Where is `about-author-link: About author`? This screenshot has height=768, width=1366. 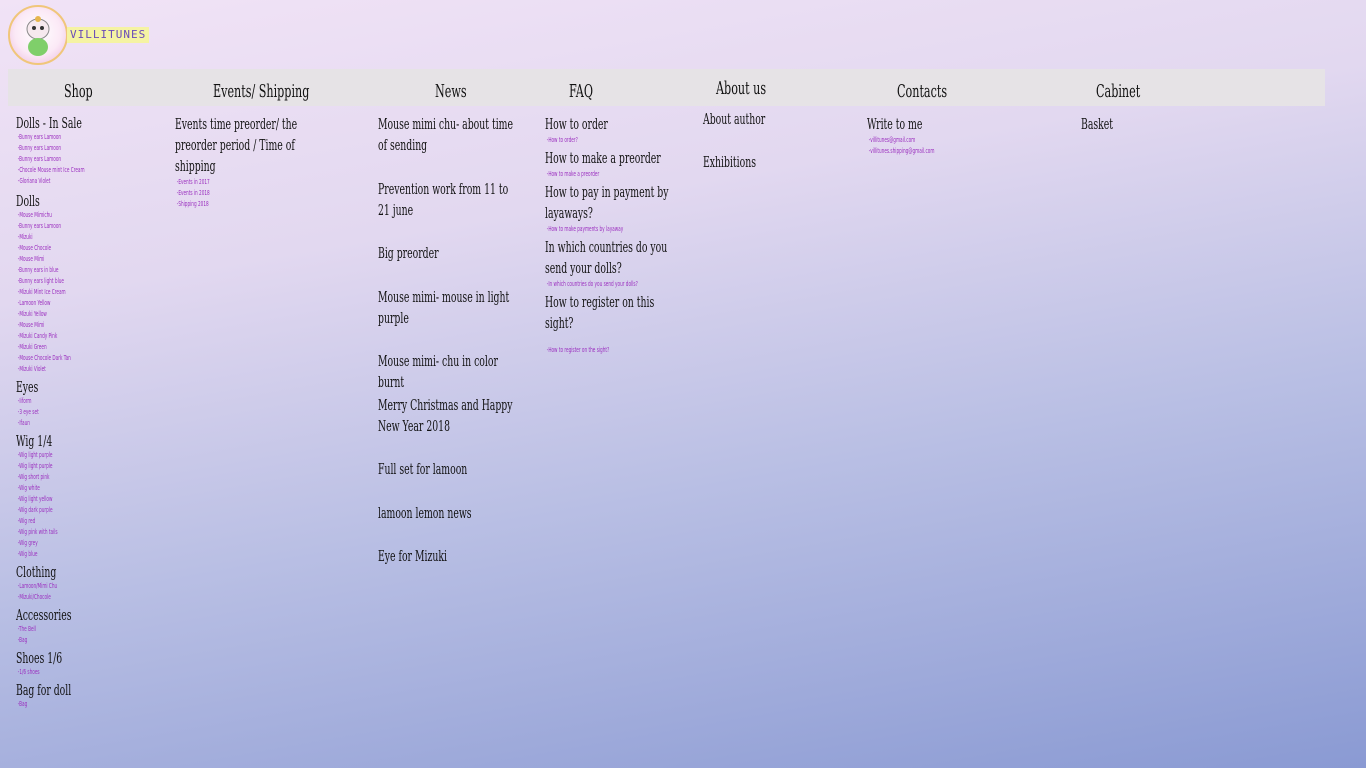 about-author-link: About author is located at coordinates (773, 119).